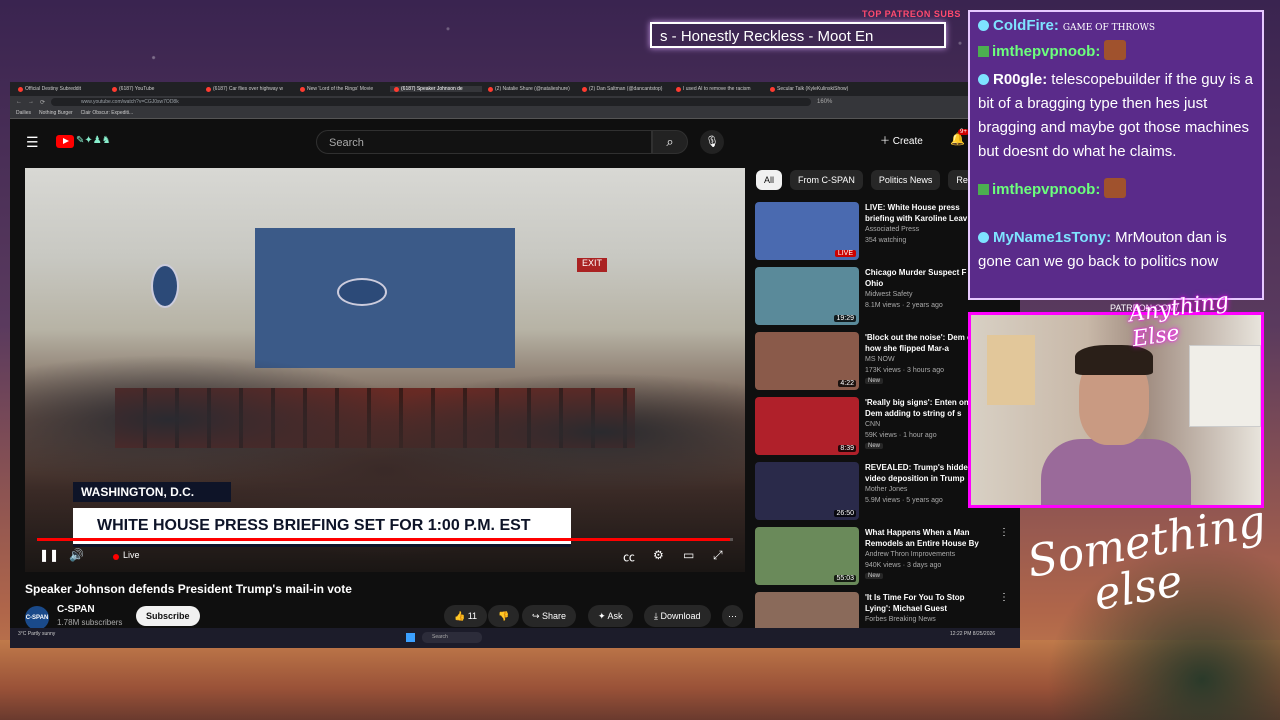 The height and width of the screenshot is (720, 1280). I want to click on like-button: 👍 11, so click(466, 616).